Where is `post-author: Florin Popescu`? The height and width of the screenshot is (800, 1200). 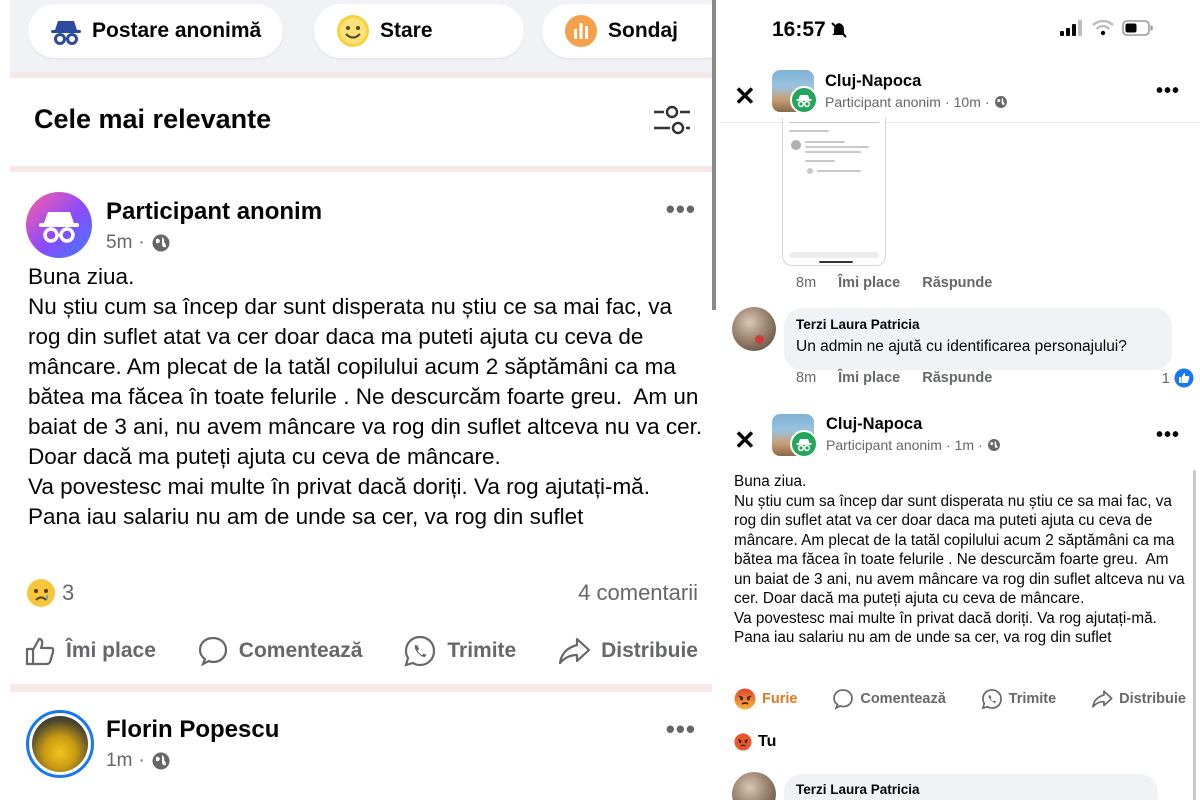
post-author: Florin Popescu is located at coordinates (192, 730).